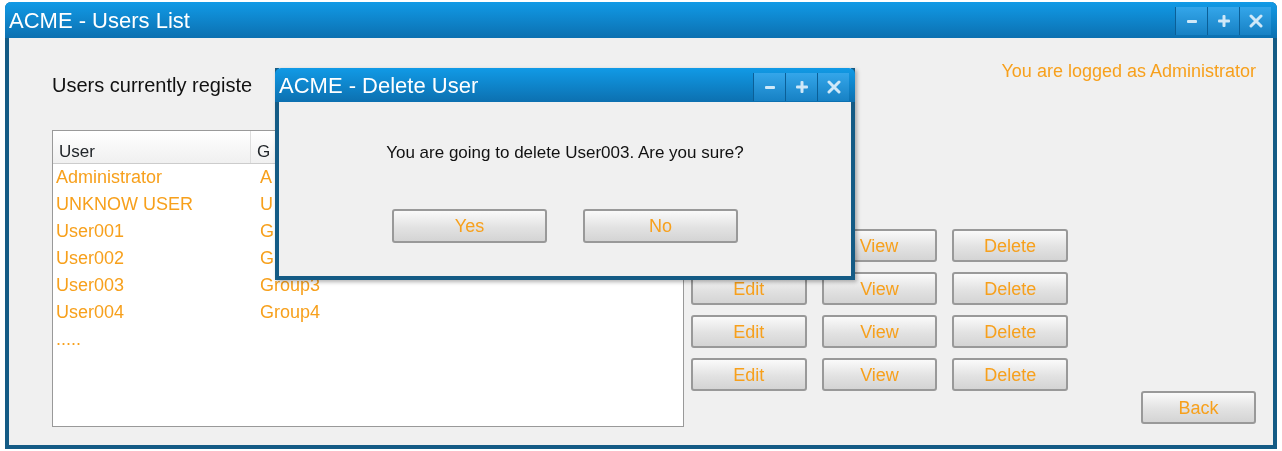 This screenshot has height=451, width=1282. What do you see at coordinates (90, 231) in the screenshot?
I see `user-cell-text: User001` at bounding box center [90, 231].